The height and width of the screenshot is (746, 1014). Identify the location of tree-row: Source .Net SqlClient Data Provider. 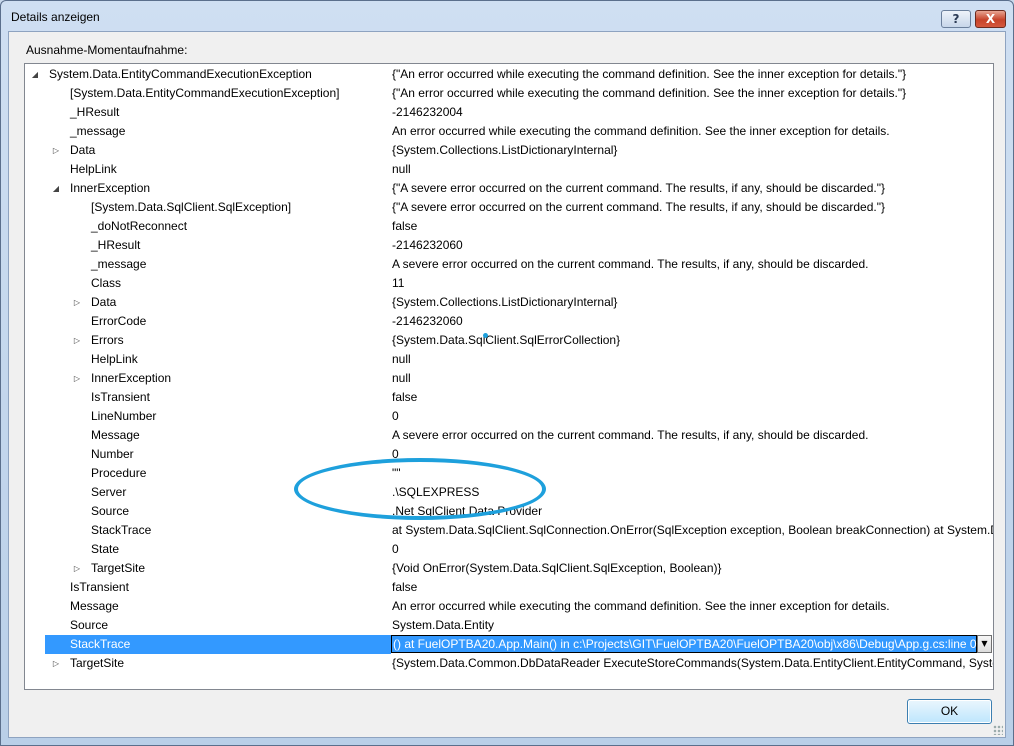
(509, 511).